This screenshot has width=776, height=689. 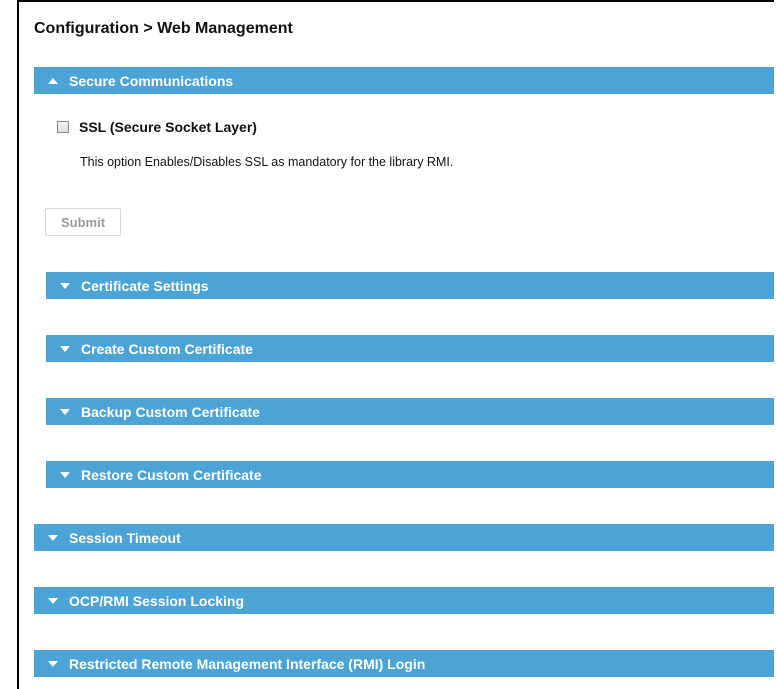 What do you see at coordinates (157, 600) in the screenshot?
I see `section-label: OCP/RMI Session Locking` at bounding box center [157, 600].